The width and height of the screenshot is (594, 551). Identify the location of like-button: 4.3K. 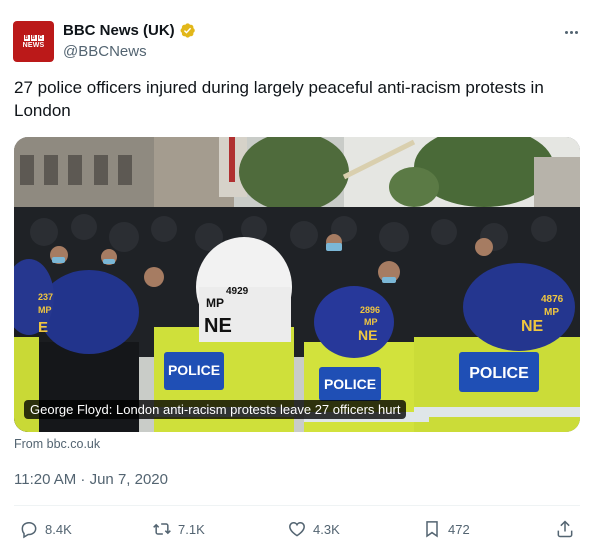
(313, 529).